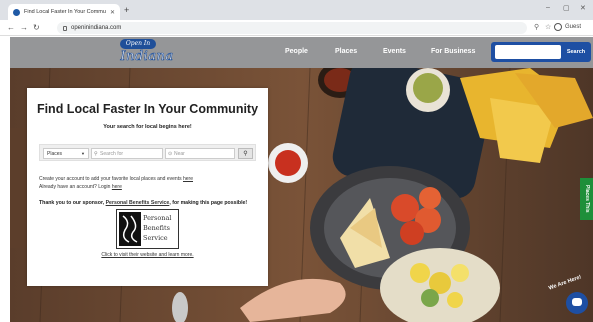 Image resolution: width=593 pixels, height=322 pixels. What do you see at coordinates (117, 187) in the screenshot?
I see `login-link: here` at bounding box center [117, 187].